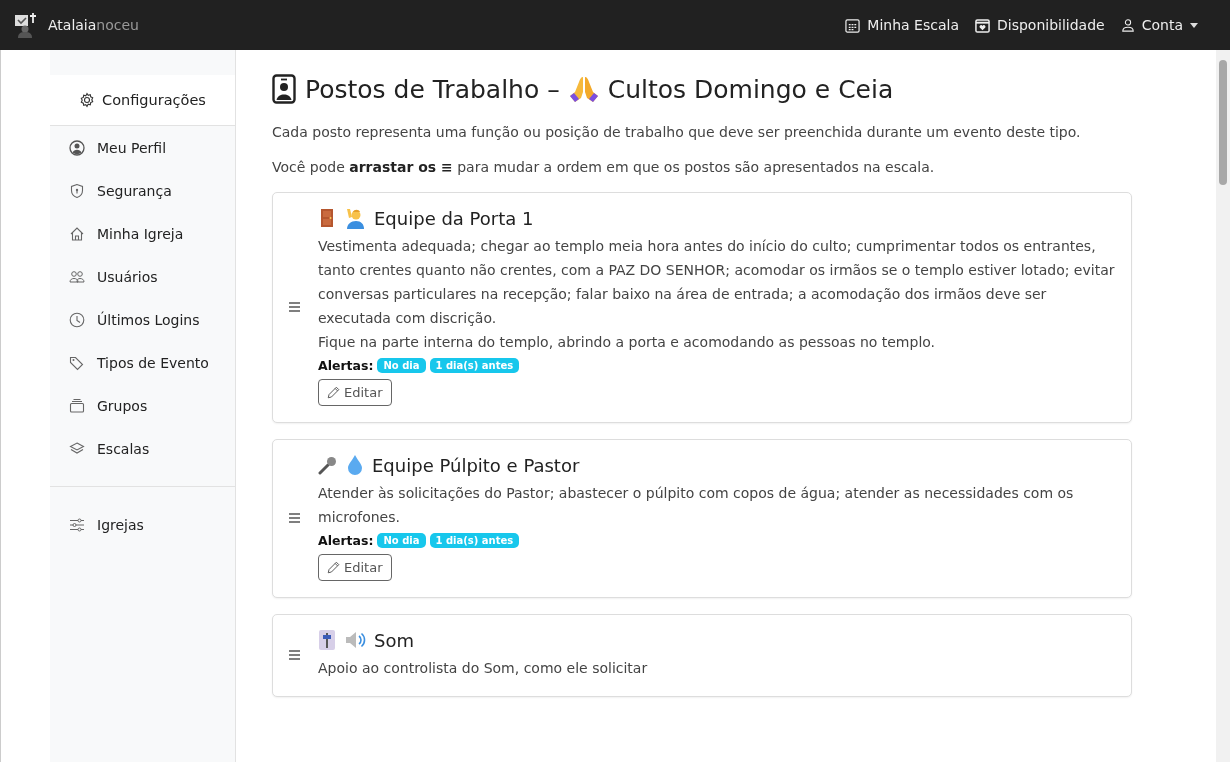 This screenshot has width=1230, height=762. I want to click on person-circle-icon, so click(77, 147).